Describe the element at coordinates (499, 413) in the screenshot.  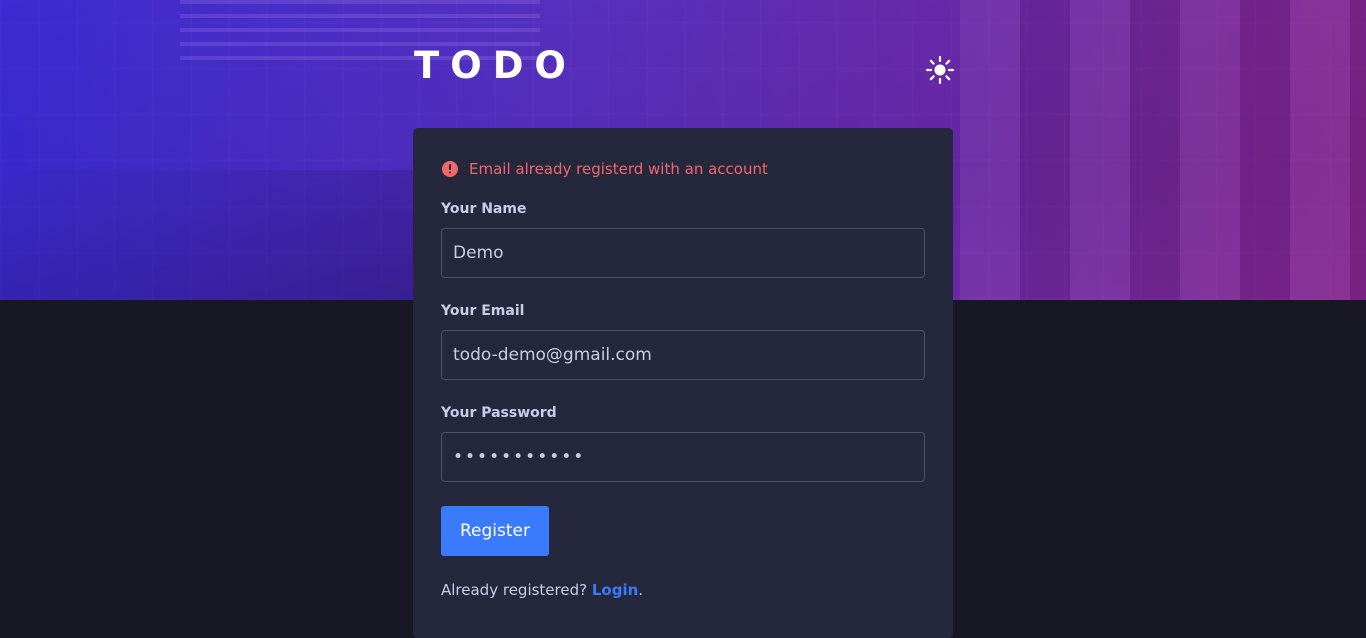
I see `password-label: Your Password` at that location.